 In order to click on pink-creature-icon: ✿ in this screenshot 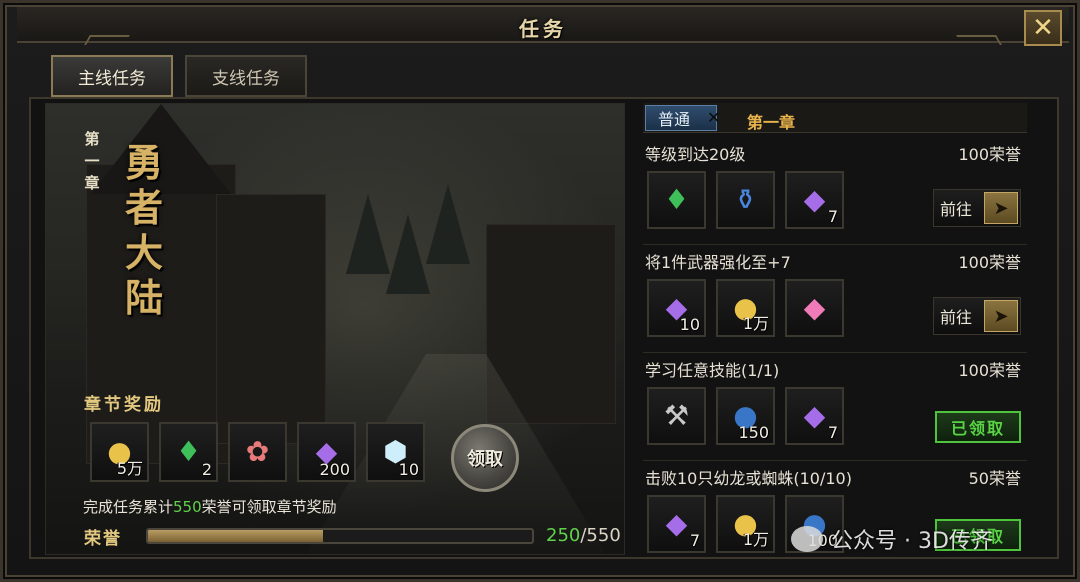, I will do `click(257, 451)`.